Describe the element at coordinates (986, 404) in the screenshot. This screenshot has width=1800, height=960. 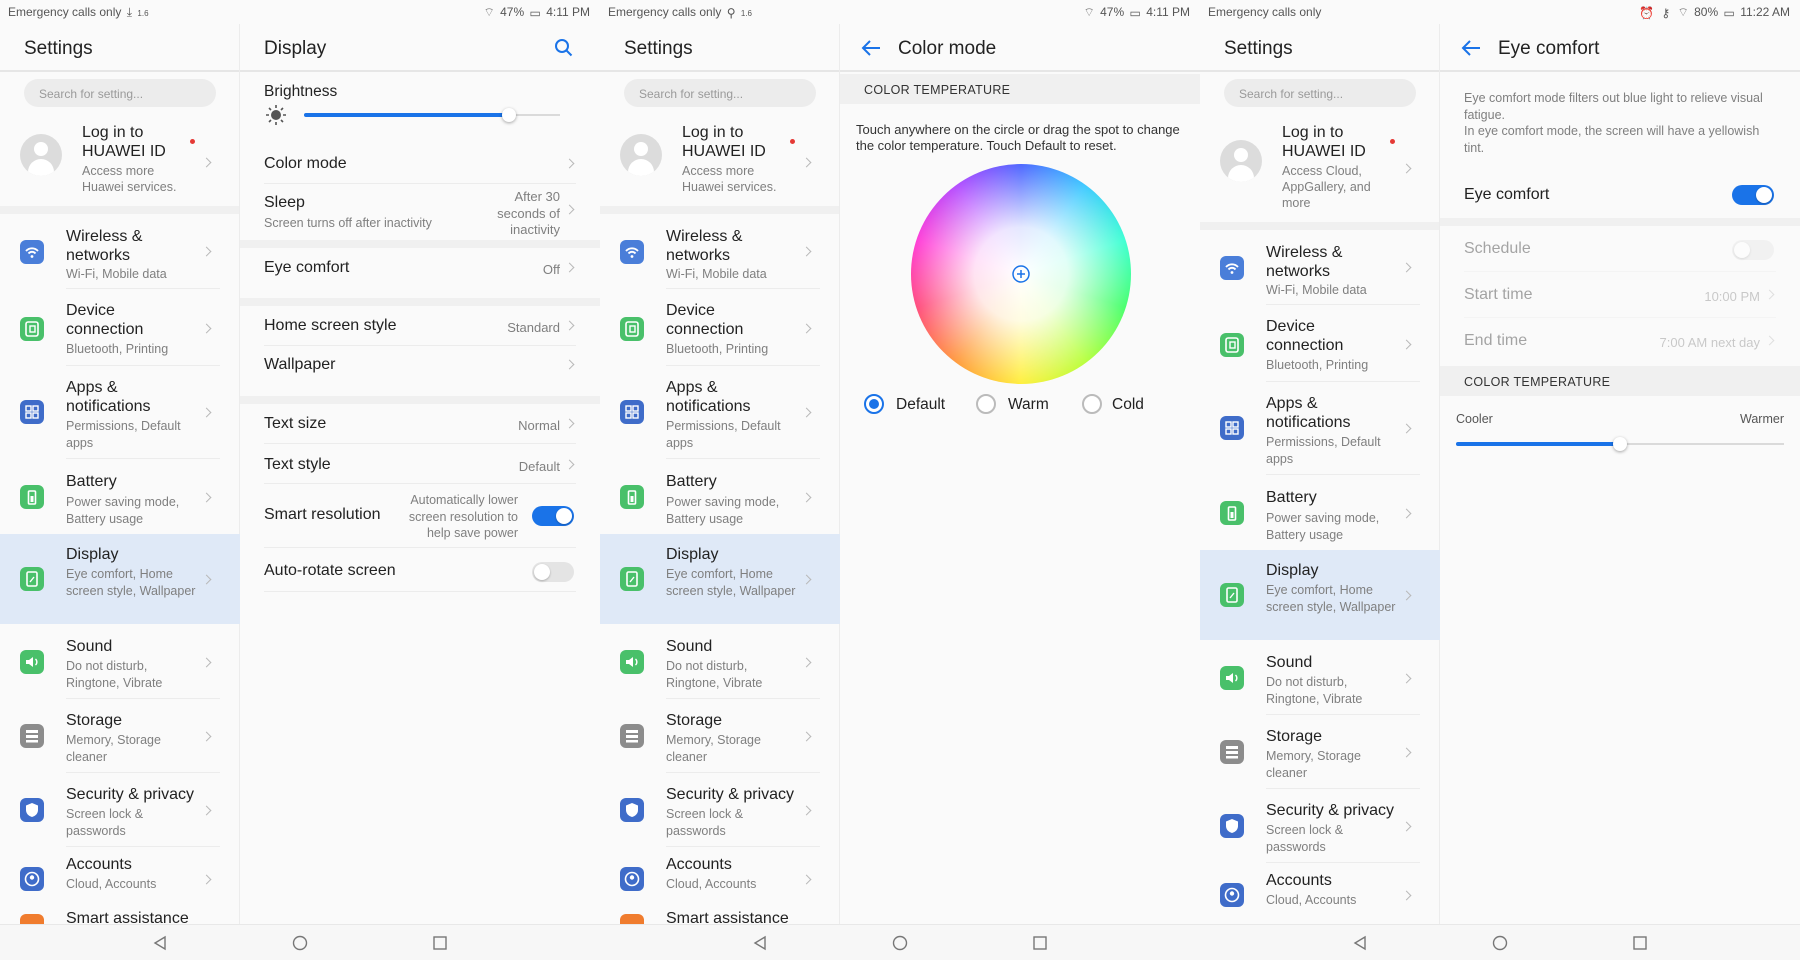
I see `radio-warm` at that location.